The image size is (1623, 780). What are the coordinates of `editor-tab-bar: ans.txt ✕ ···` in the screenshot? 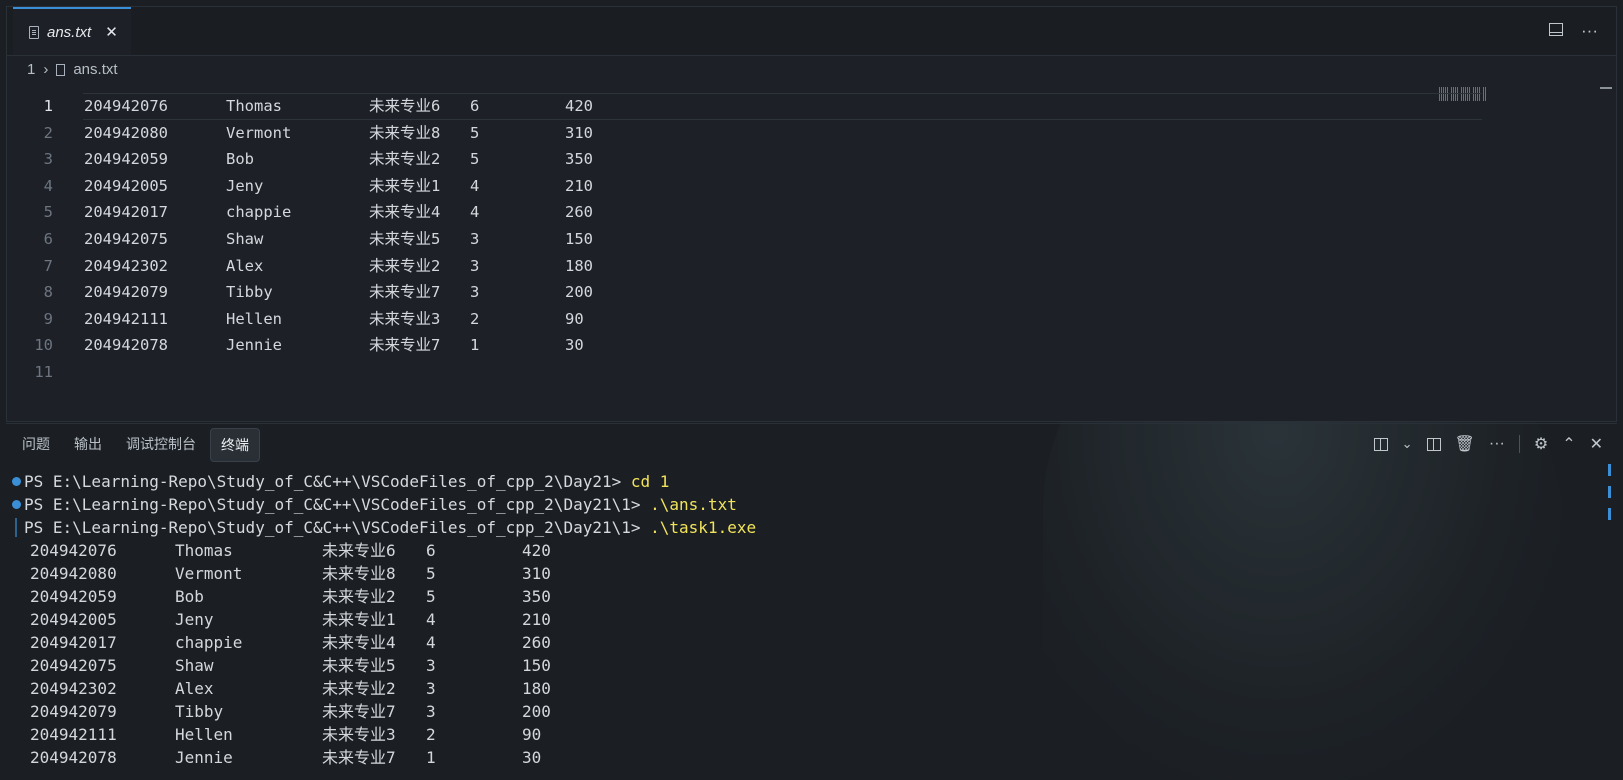 It's located at (811, 31).